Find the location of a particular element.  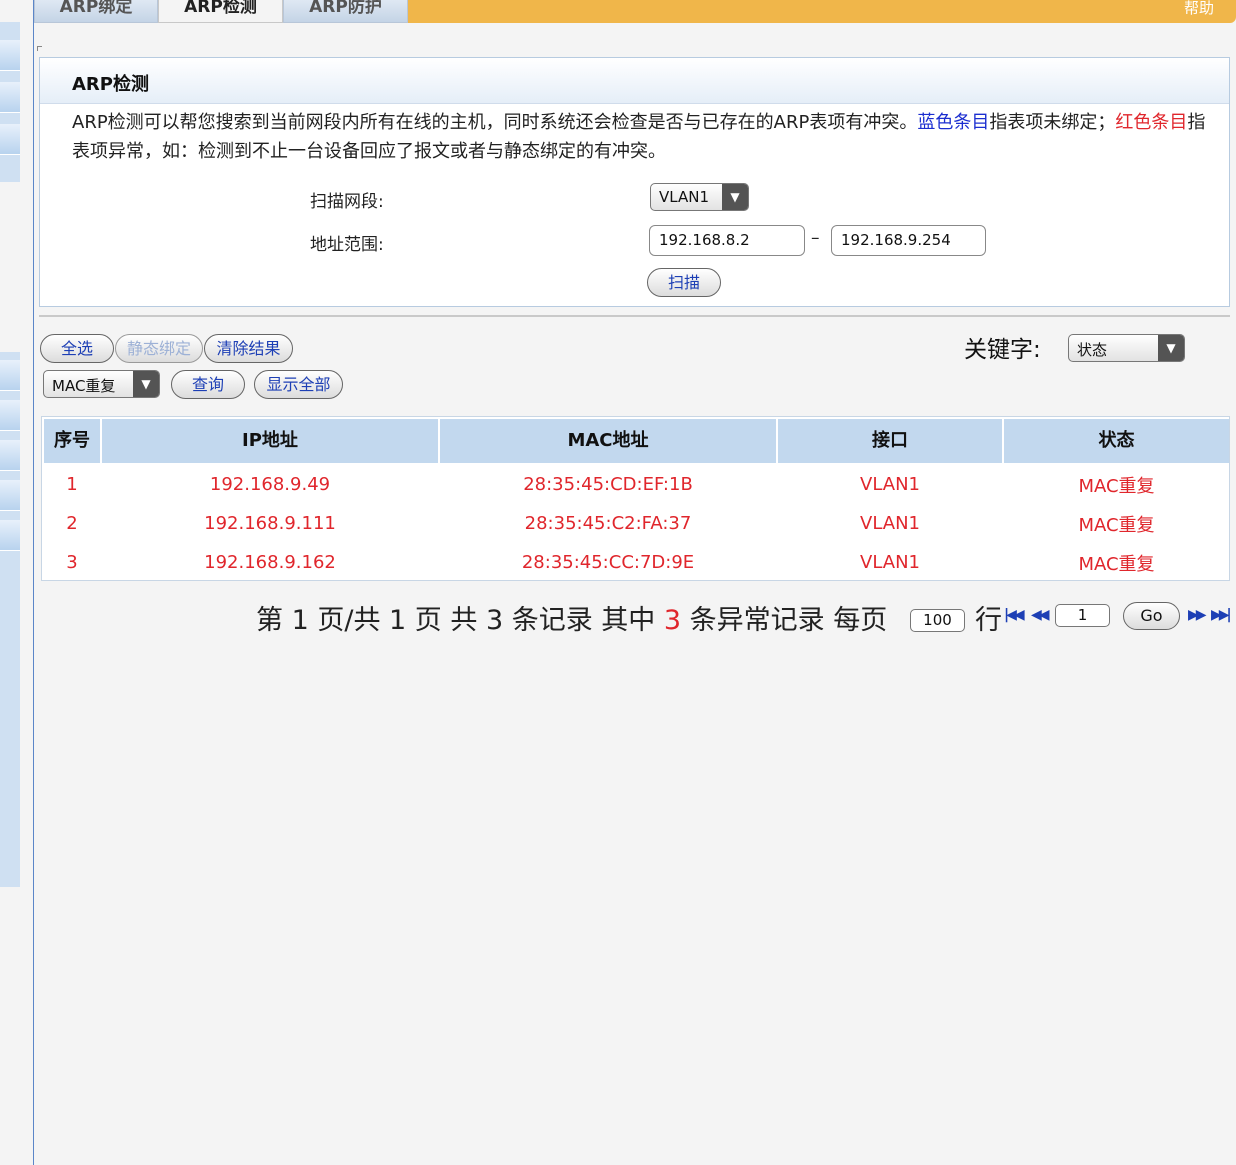

first-page-icon: |◀◀ is located at coordinates (1014, 615).